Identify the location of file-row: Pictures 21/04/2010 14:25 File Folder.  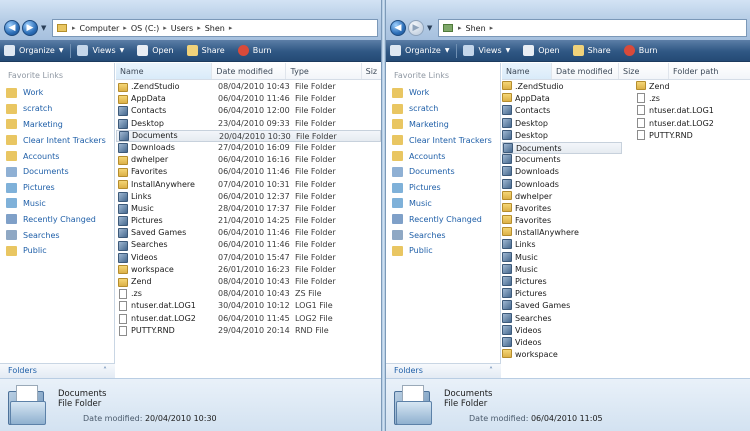
(248, 221).